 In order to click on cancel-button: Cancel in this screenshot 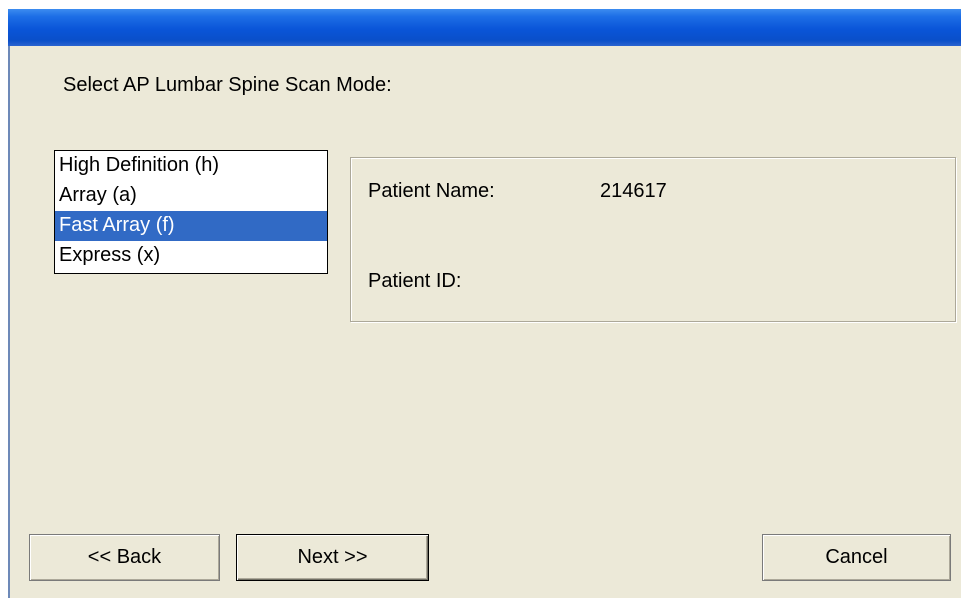, I will do `click(856, 557)`.